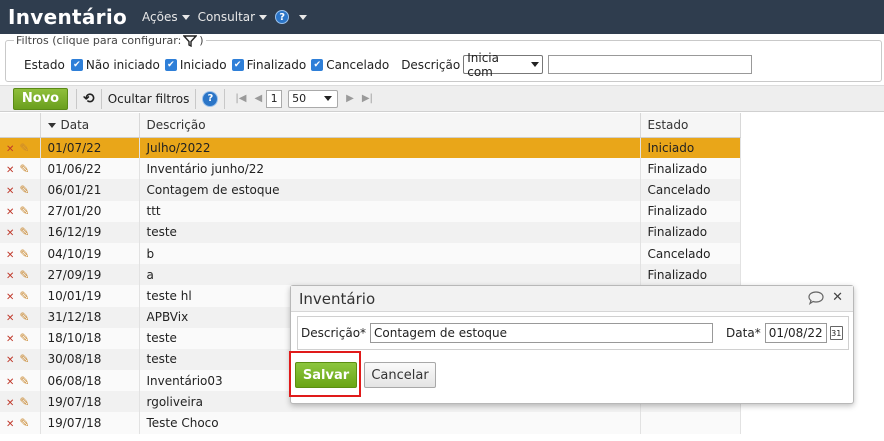  Describe the element at coordinates (542, 333) in the screenshot. I see `descricao-field: Contagem de estoque` at that location.